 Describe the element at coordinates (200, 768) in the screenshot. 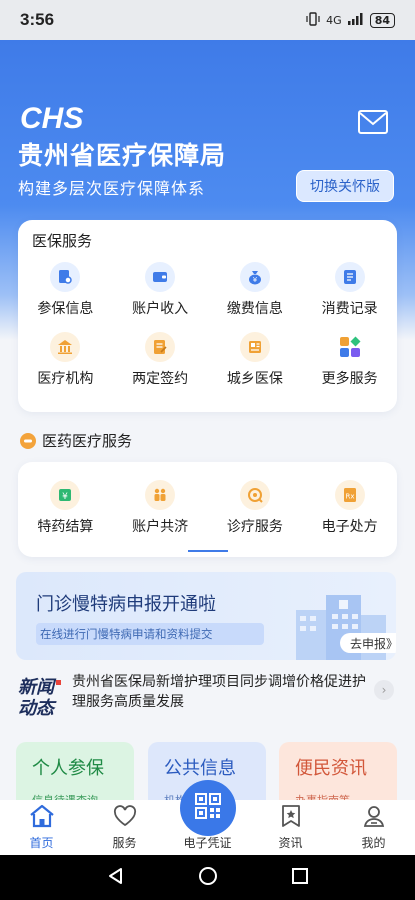

I see `tile-title: 公共信息` at that location.